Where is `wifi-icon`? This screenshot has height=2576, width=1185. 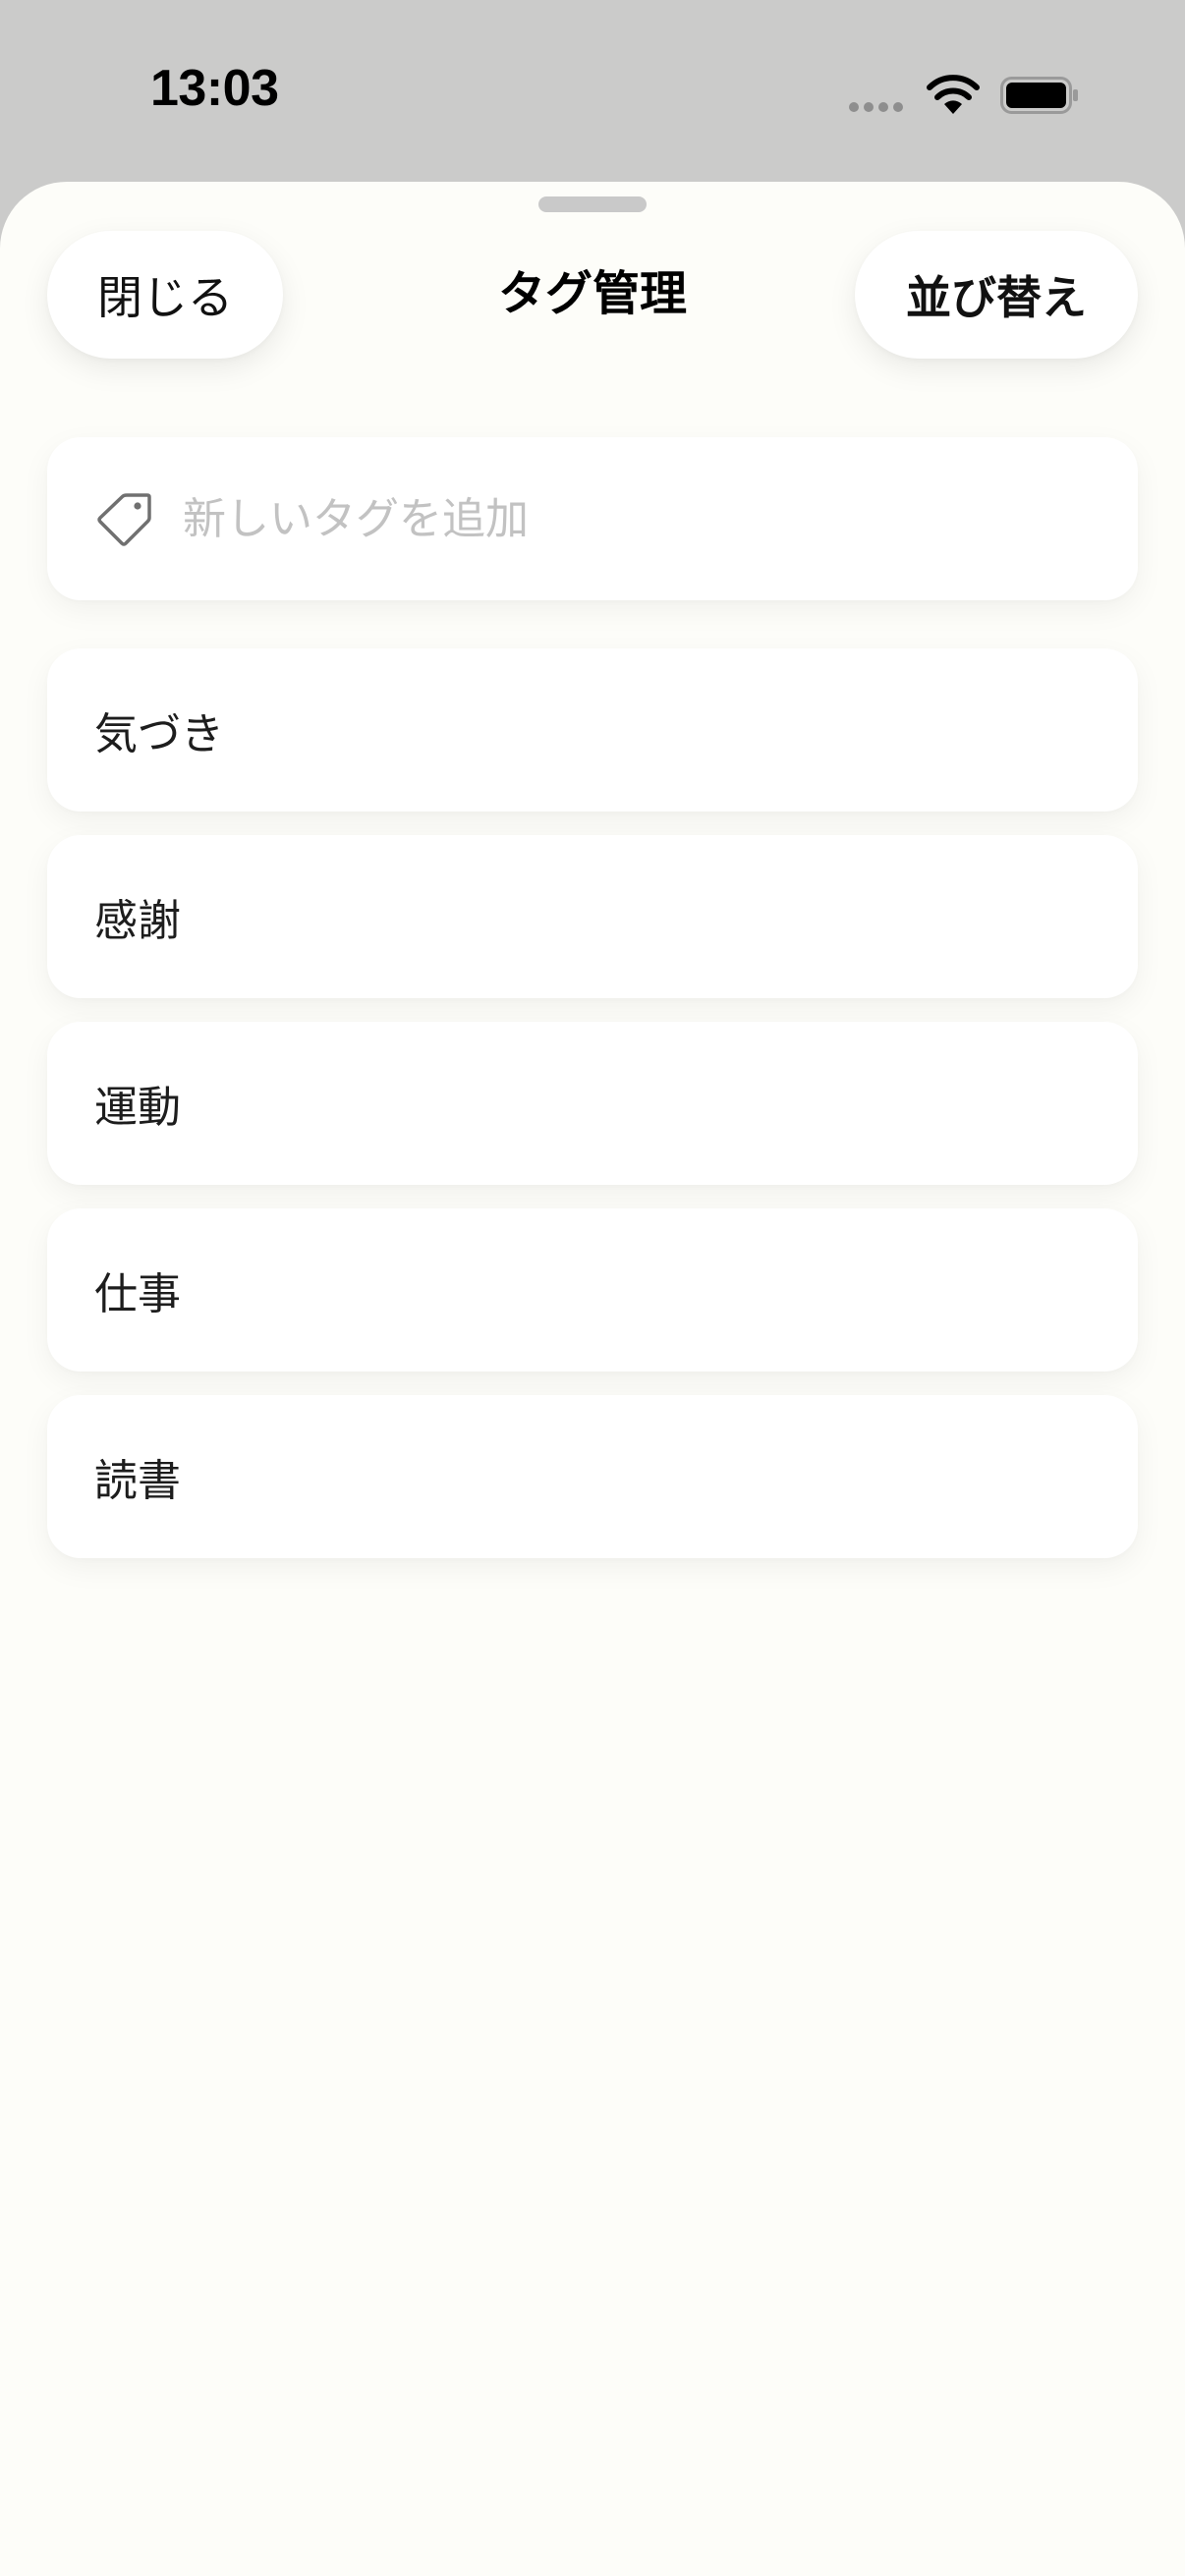 wifi-icon is located at coordinates (954, 94).